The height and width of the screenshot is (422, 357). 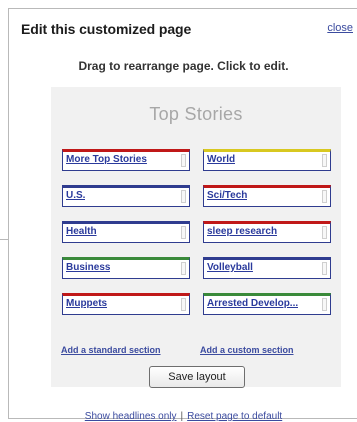 I want to click on show-headlines-only-link: Show headlines only, so click(x=131, y=416).